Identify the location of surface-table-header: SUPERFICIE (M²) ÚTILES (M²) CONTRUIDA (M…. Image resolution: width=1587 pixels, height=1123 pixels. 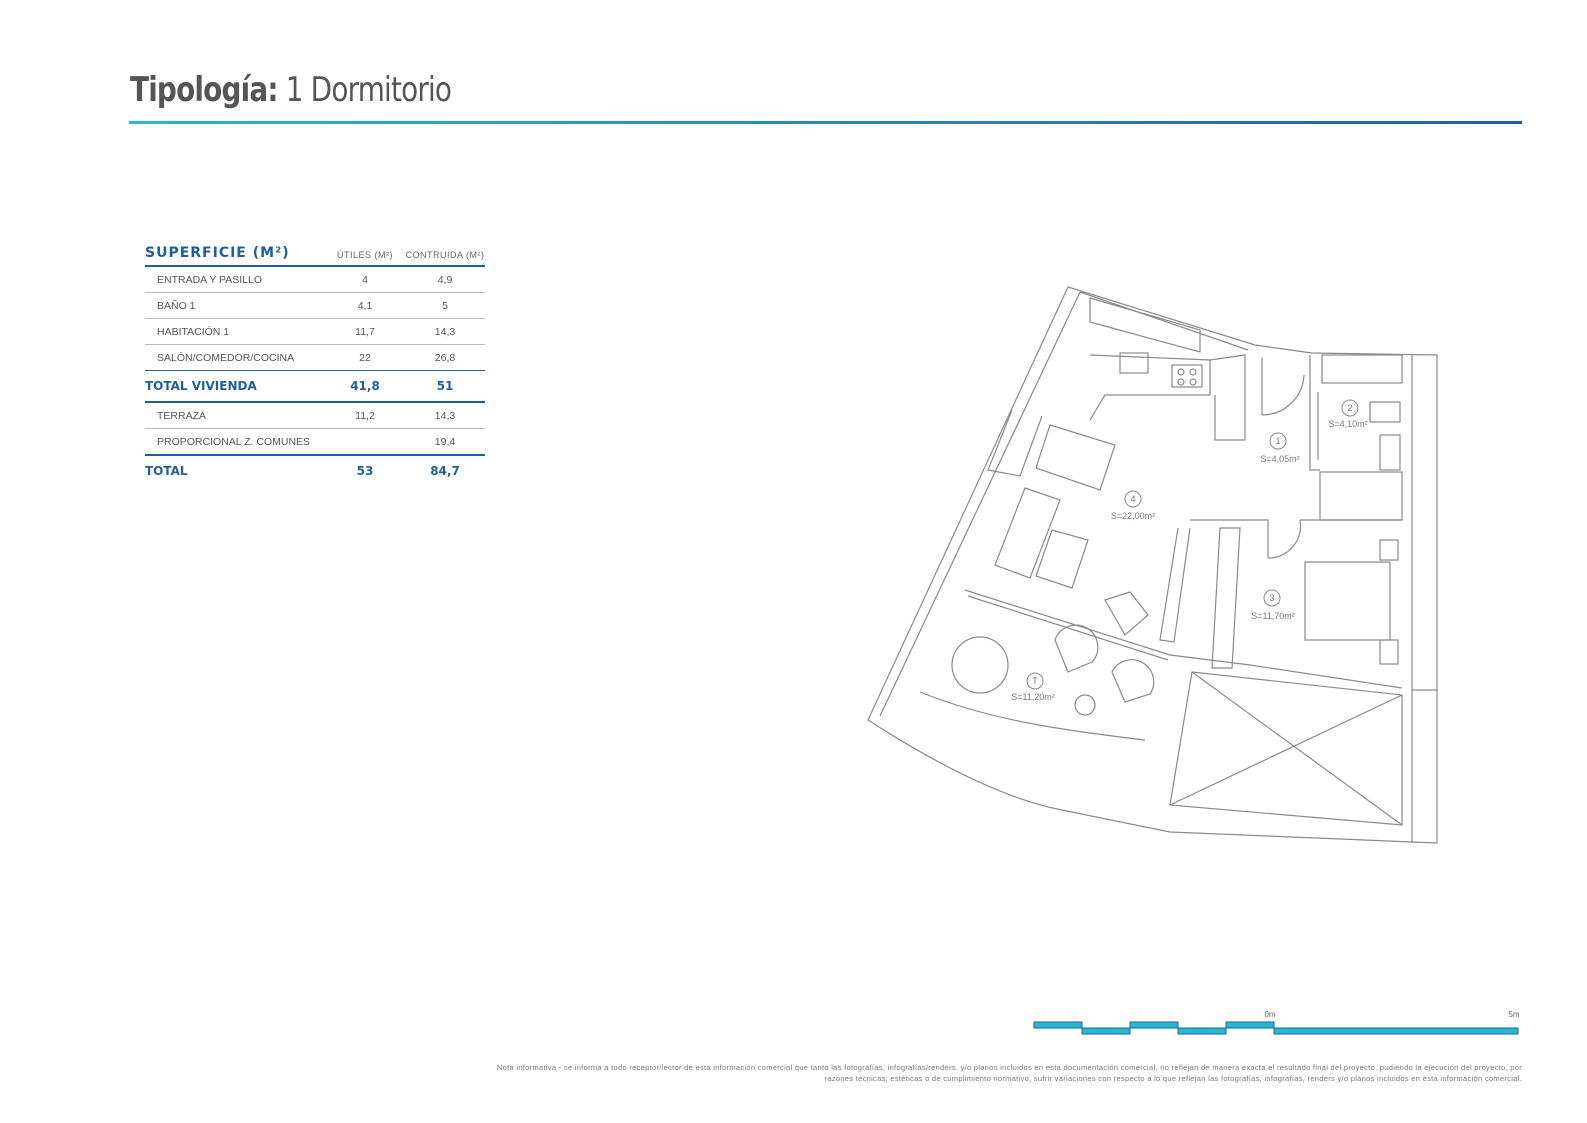
(315, 253).